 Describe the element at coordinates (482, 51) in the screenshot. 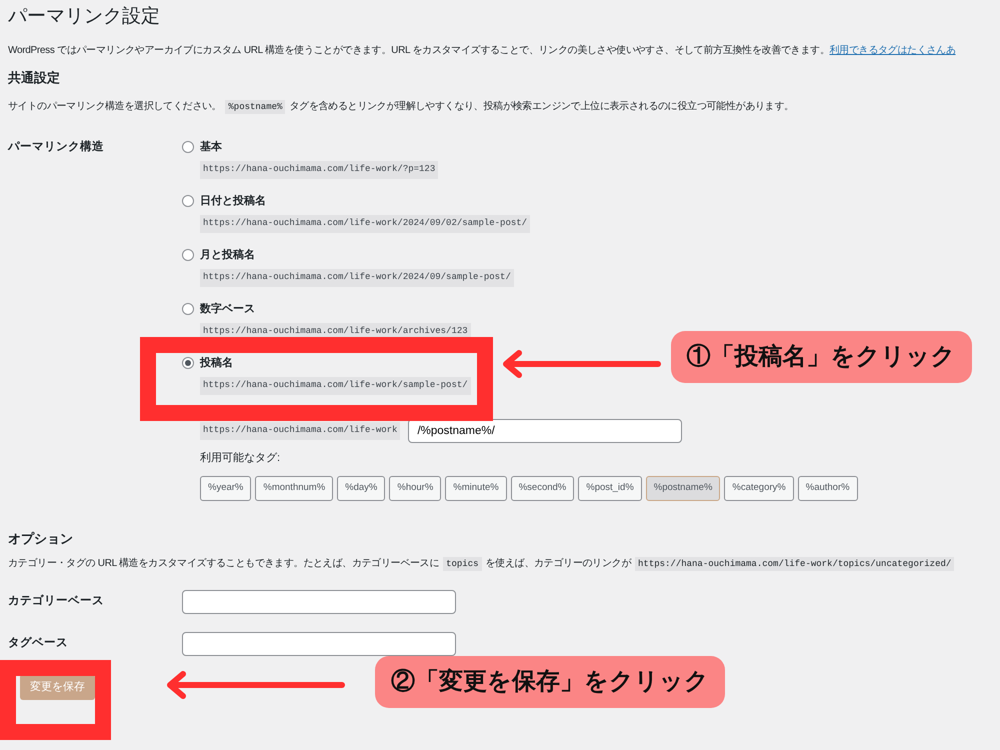

I see `intro-text: WordPress ではパーマリンクやアーカイブにカスタム URL 構造を使うことができます。URL をカスタマイズすることで、リンクの美しさや使いやすさ、そして前方互換性を改善できます。利用できるタグはたくさんあ` at that location.